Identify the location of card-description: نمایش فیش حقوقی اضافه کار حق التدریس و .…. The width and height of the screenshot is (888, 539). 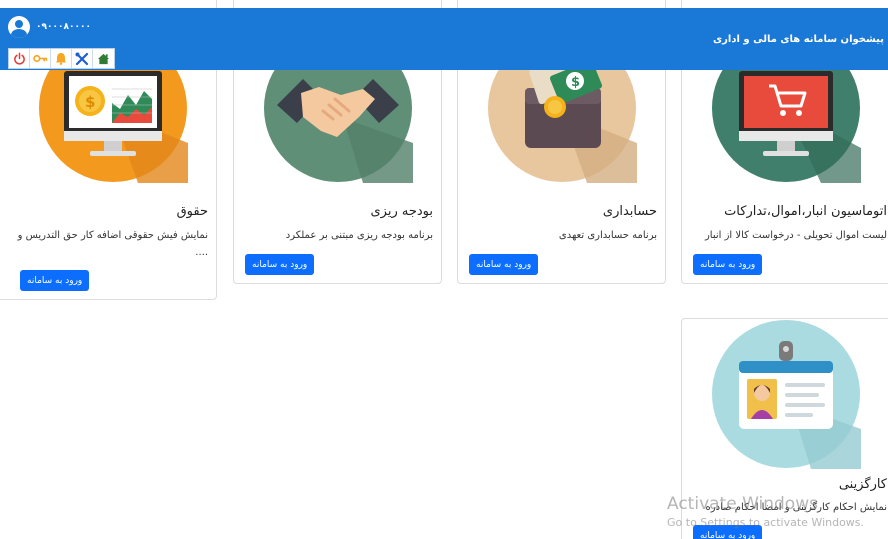
(112, 244).